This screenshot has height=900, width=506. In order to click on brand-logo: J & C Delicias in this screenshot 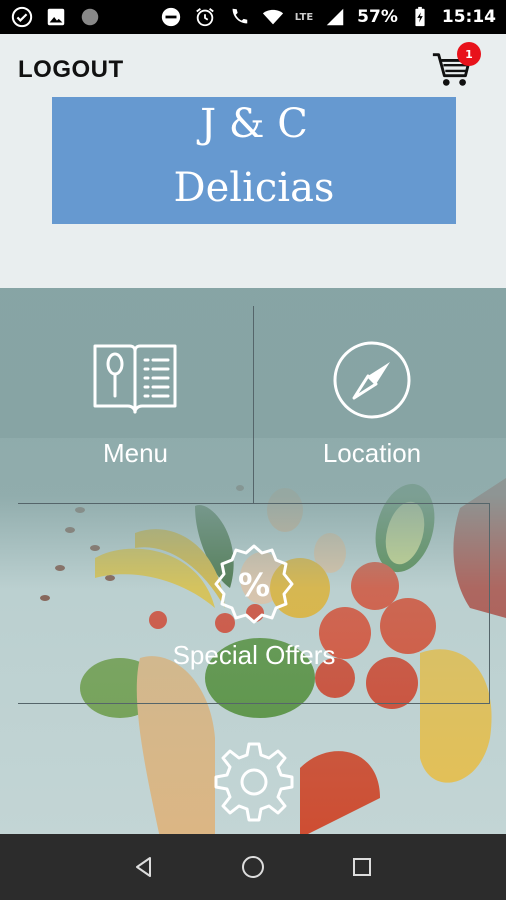, I will do `click(254, 160)`.